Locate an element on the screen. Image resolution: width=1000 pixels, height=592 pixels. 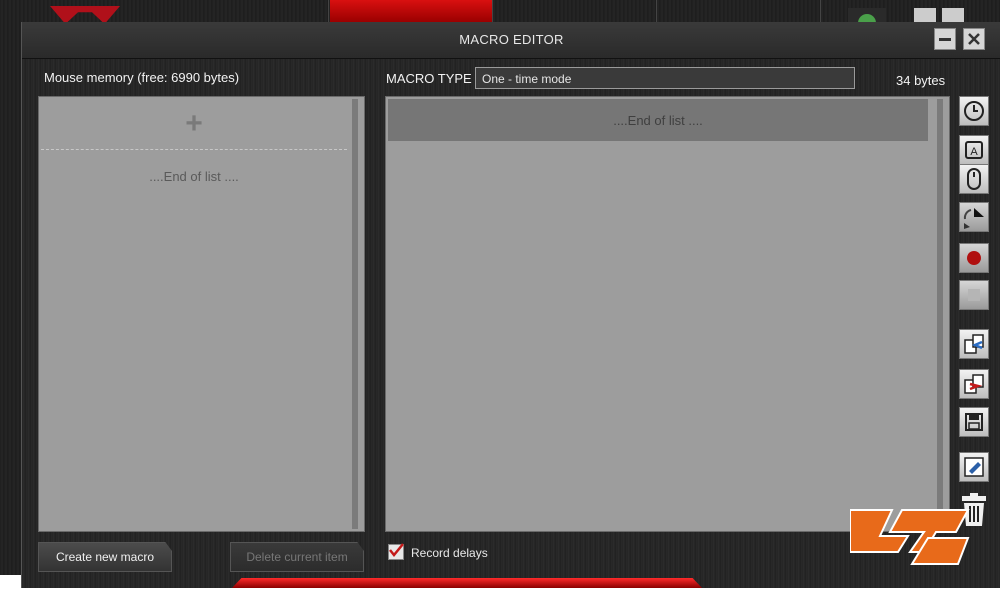
accent-bar is located at coordinates (467, 583).